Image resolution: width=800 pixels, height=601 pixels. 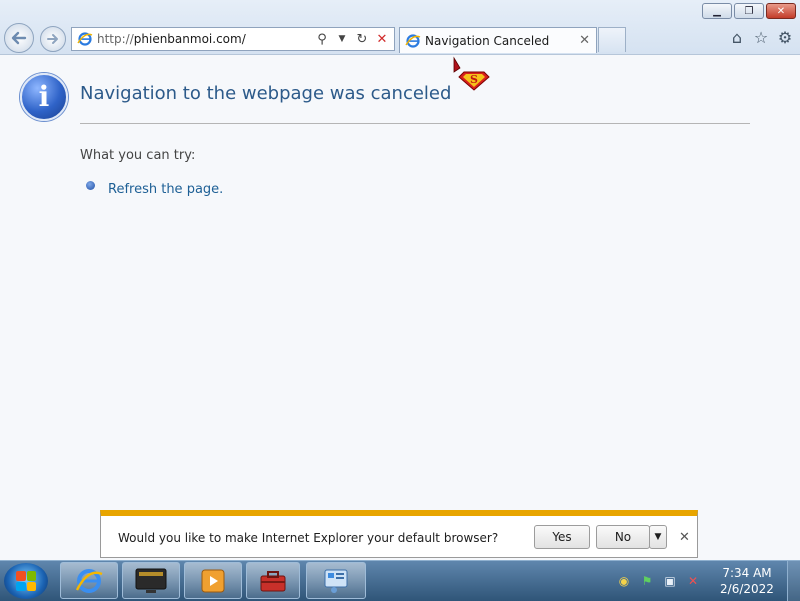 What do you see at coordinates (785, 37) in the screenshot?
I see `gear-icon: ⚙` at bounding box center [785, 37].